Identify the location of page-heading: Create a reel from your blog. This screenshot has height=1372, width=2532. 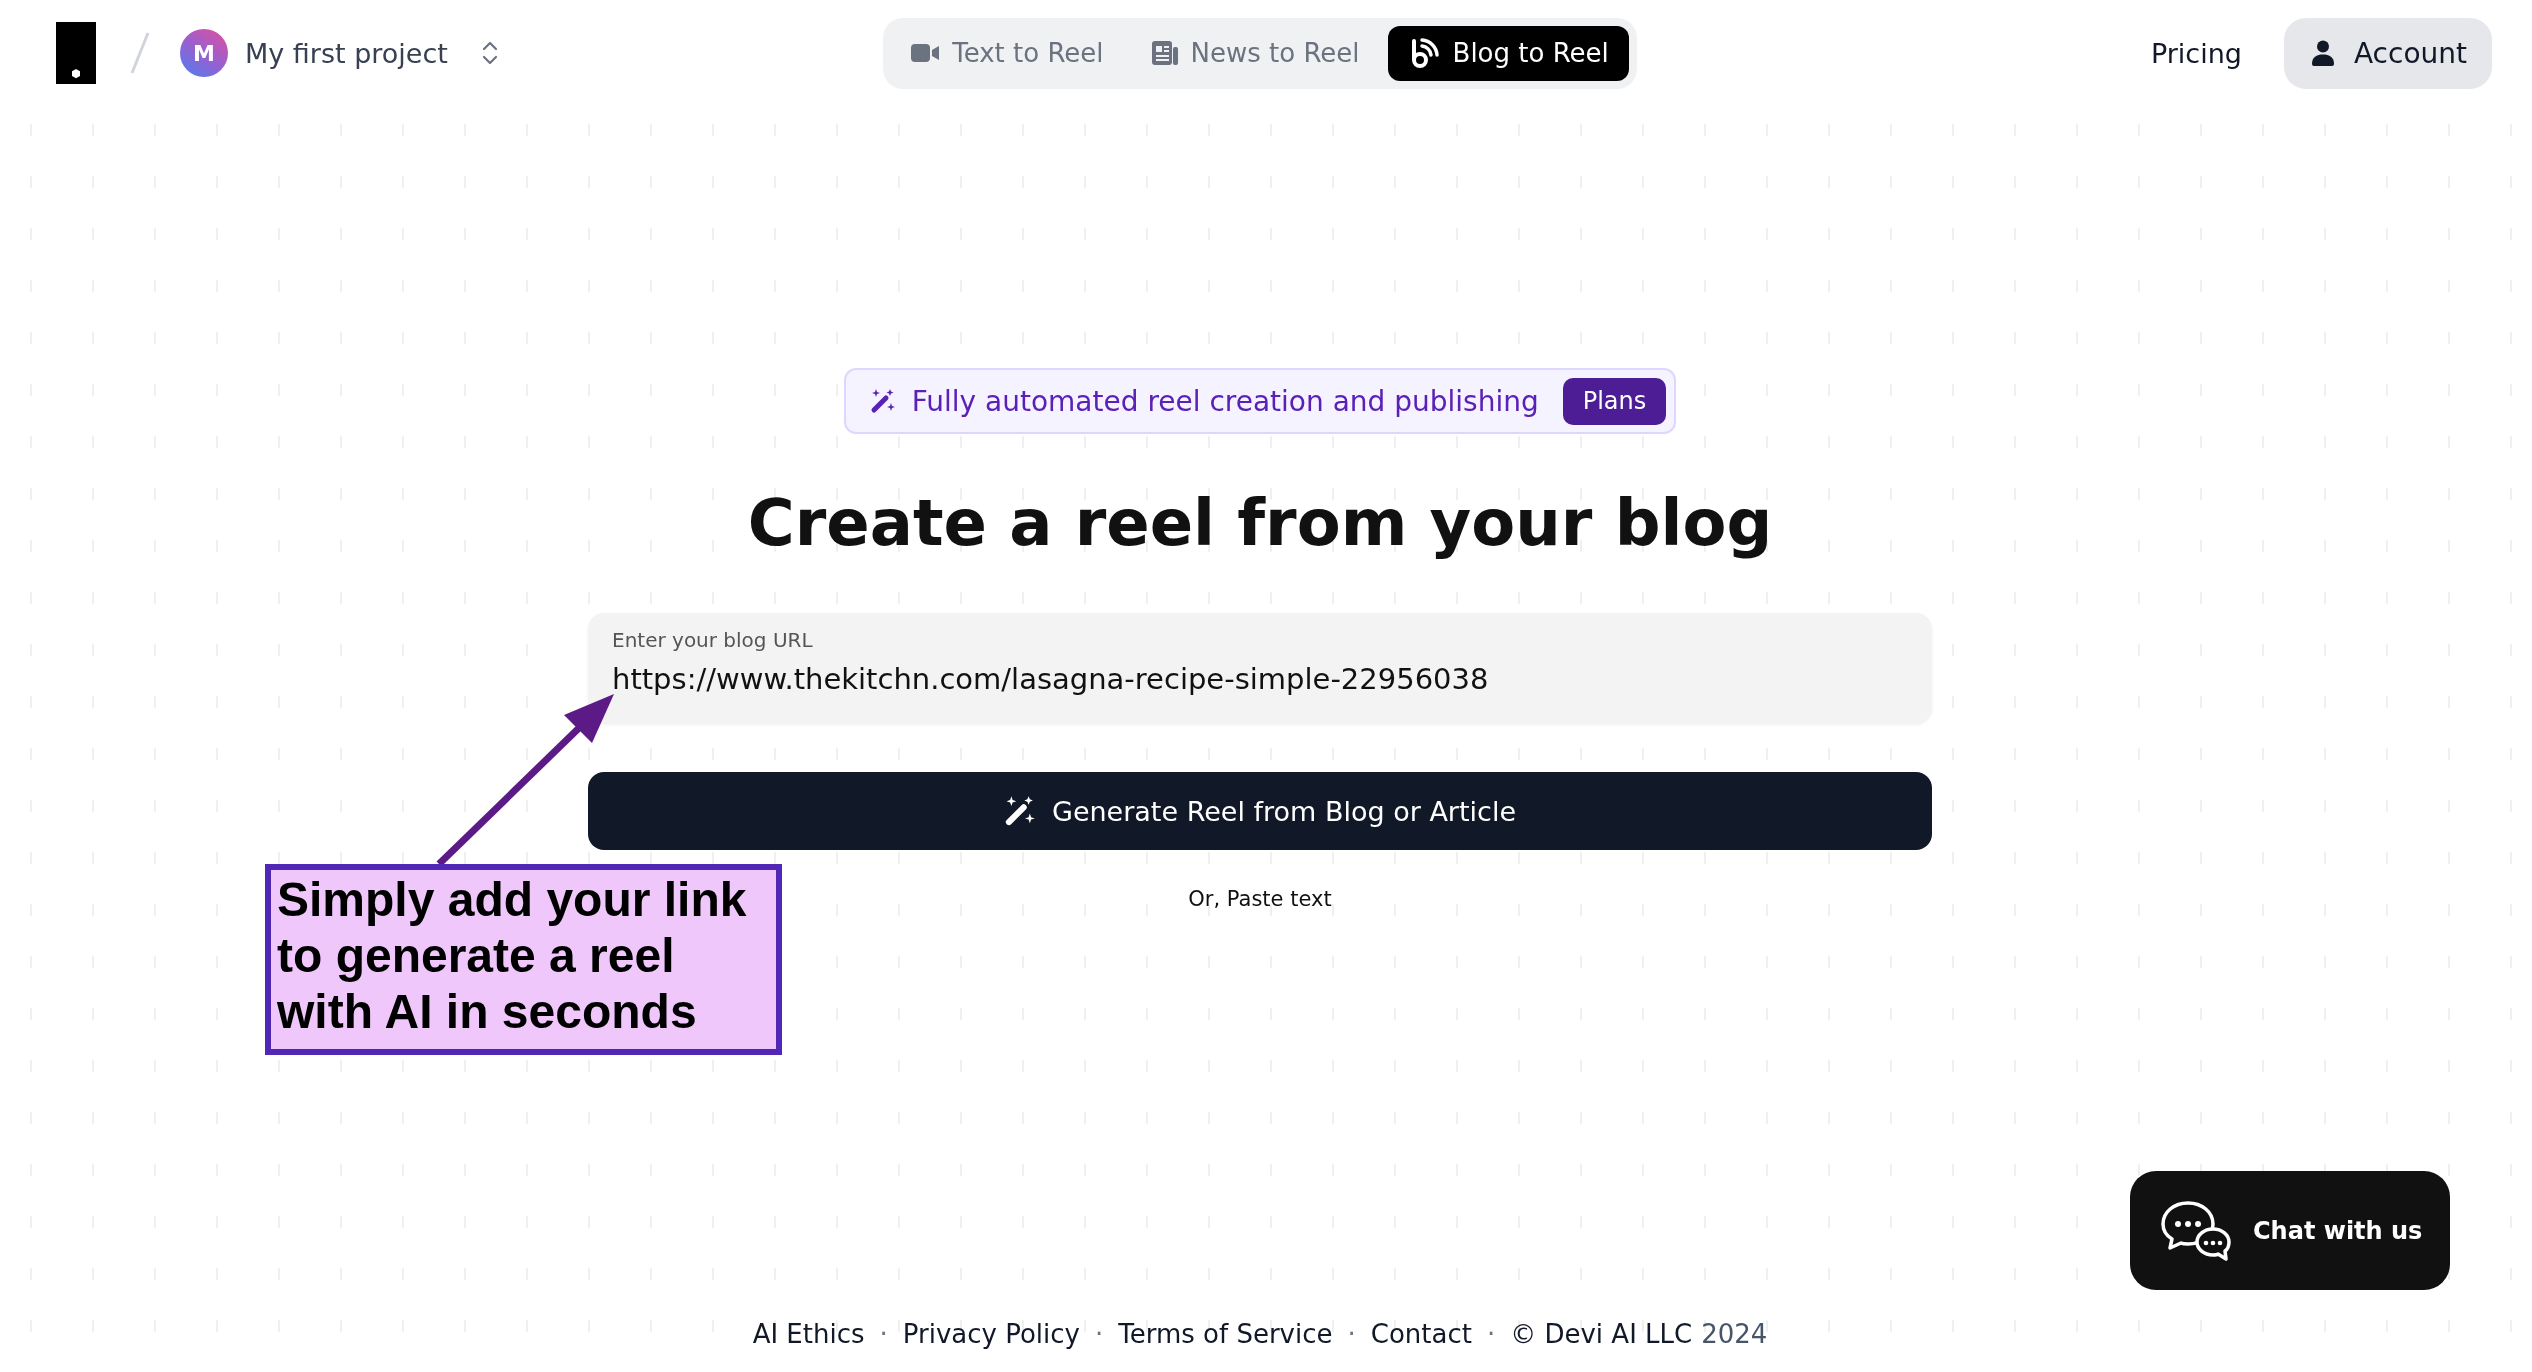
(1260, 523).